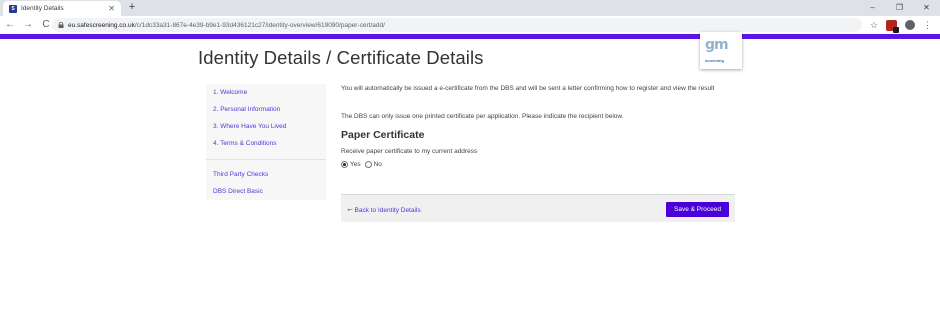 The height and width of the screenshot is (313, 940). I want to click on section-title: Paper Certificate, so click(383, 135).